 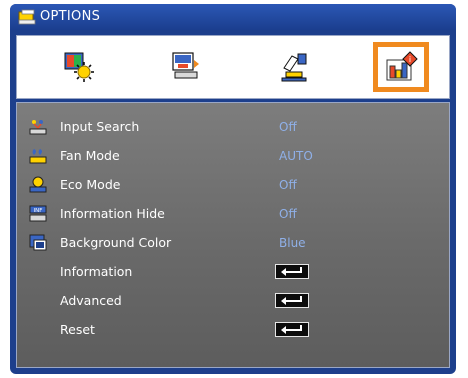 I want to click on window-title: OPTIONS, so click(x=70, y=16).